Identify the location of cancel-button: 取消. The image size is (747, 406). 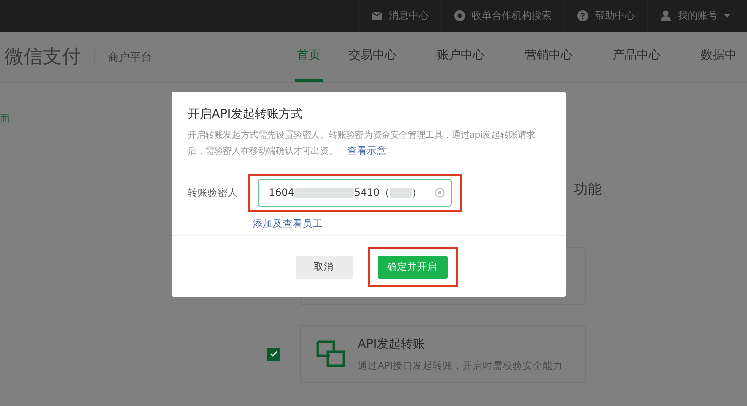
(324, 267).